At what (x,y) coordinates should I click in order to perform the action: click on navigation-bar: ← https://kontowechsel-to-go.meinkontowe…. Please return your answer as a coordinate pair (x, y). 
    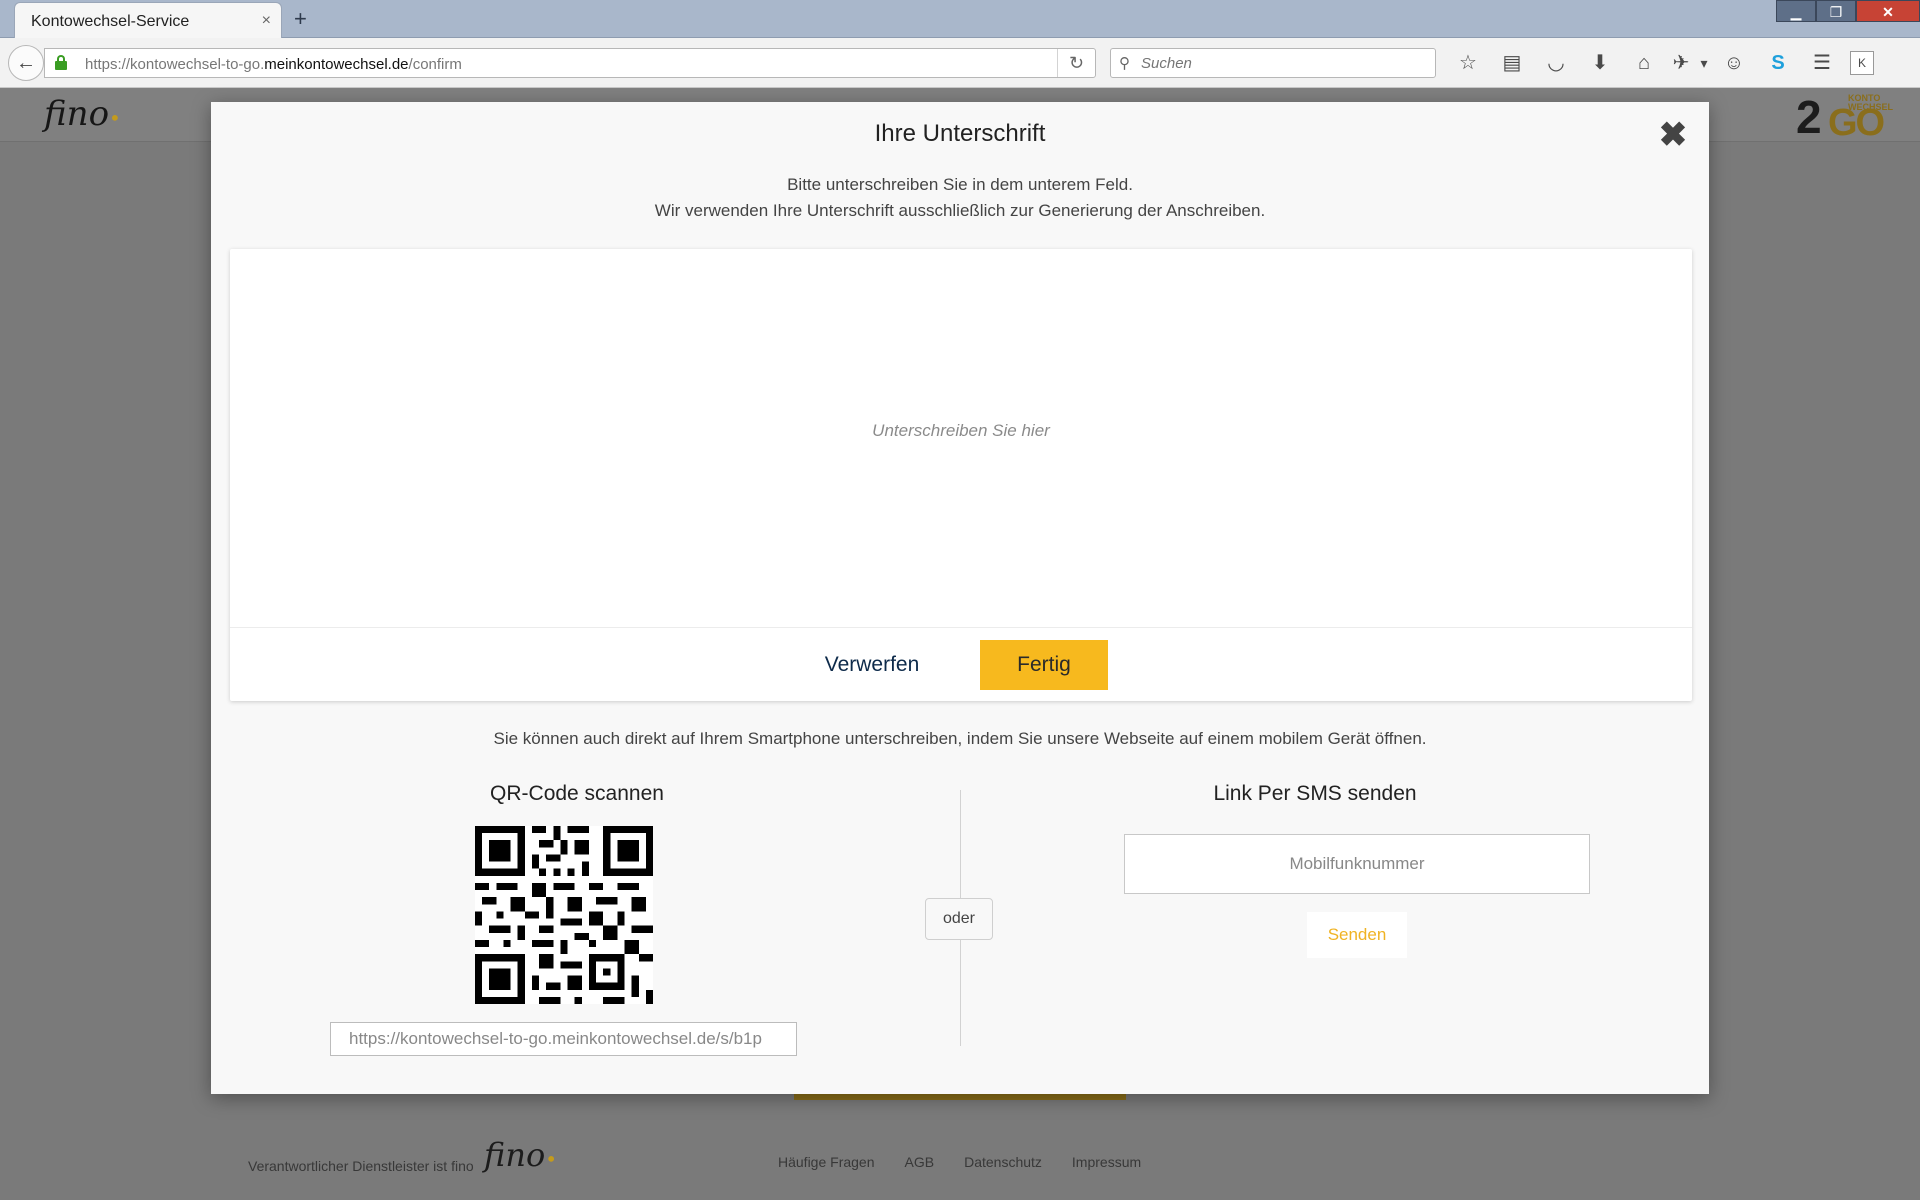
    Looking at the image, I should click on (960, 63).